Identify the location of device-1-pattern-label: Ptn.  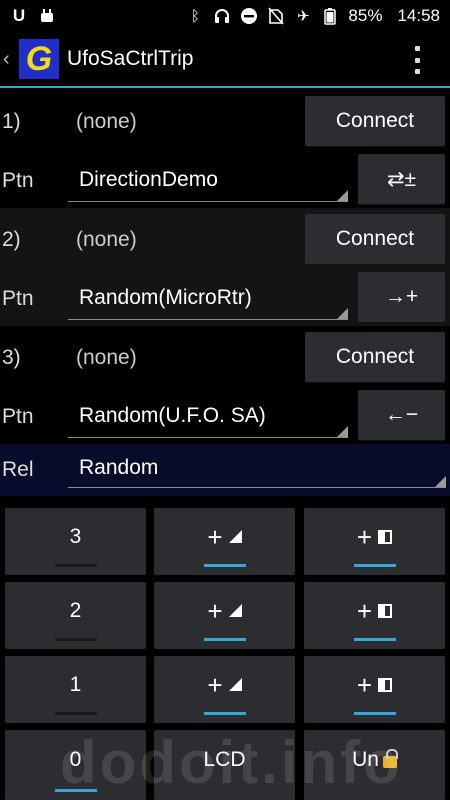
(18, 180).